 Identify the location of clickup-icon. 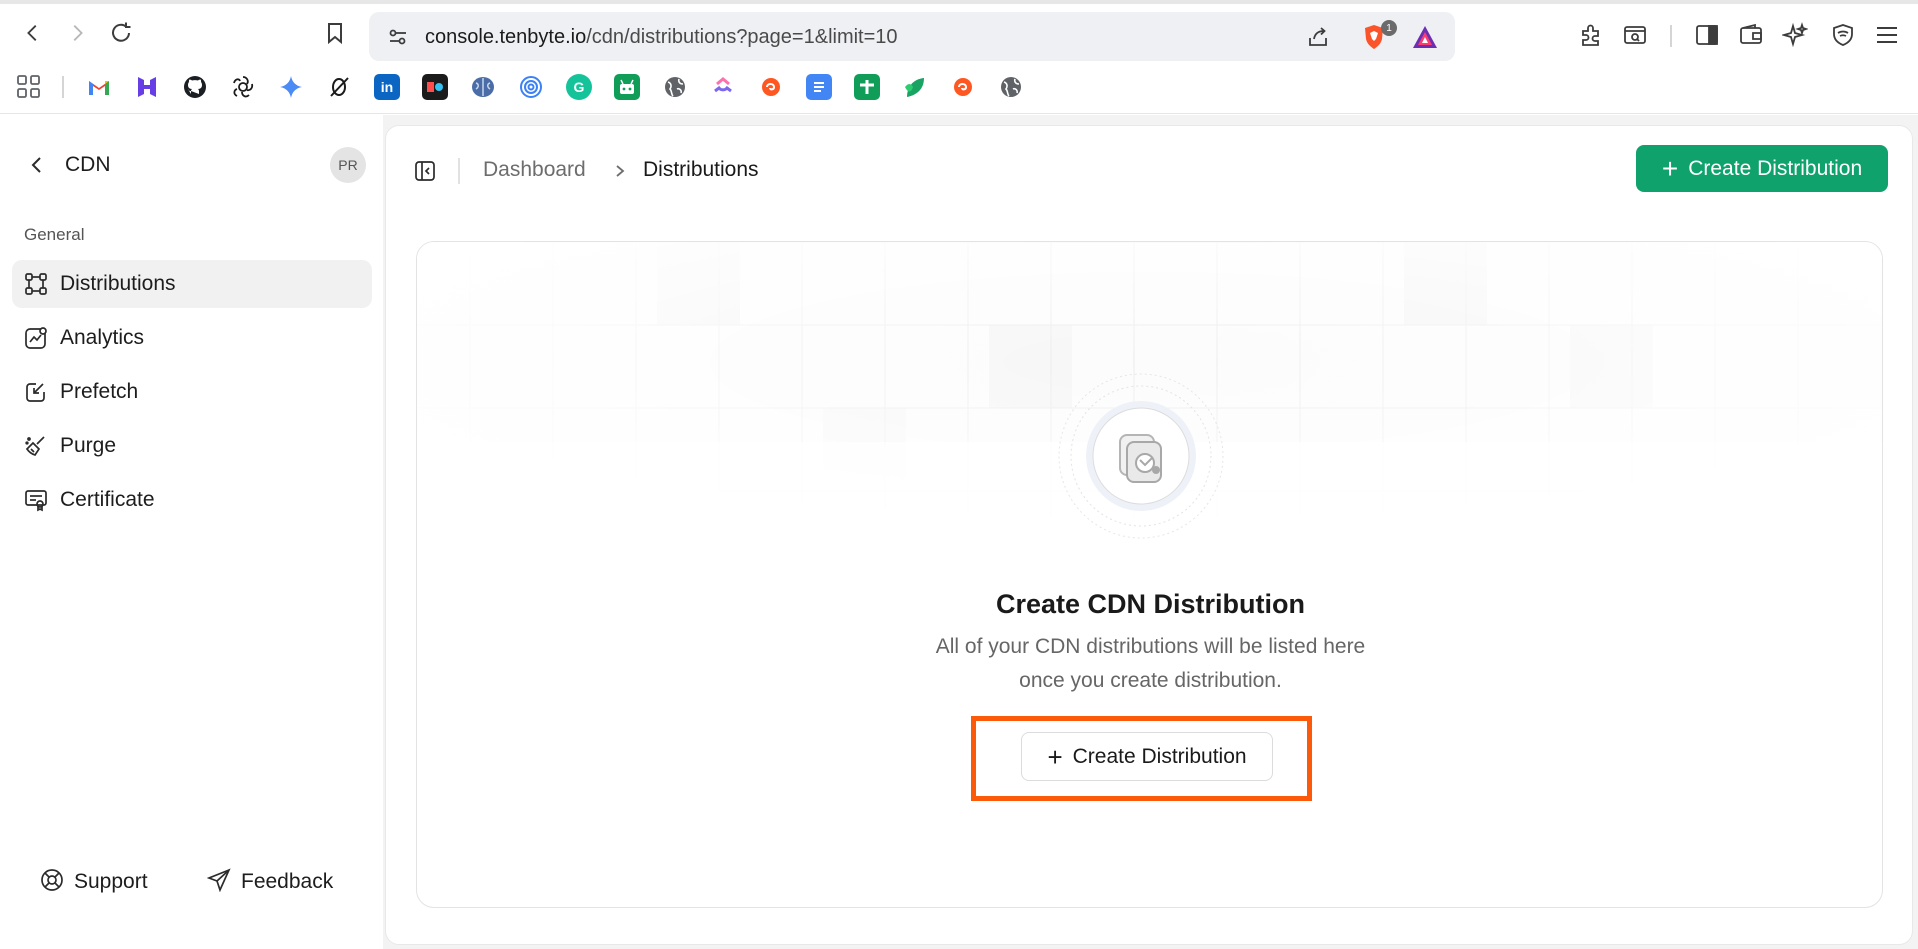
(723, 87).